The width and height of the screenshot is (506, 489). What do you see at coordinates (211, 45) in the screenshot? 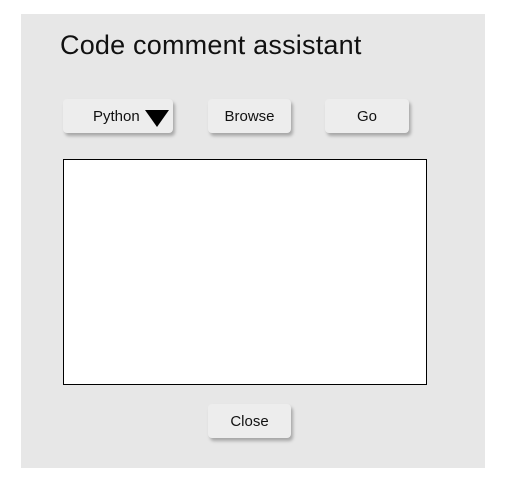
I see `window-title: Code comment assistant` at bounding box center [211, 45].